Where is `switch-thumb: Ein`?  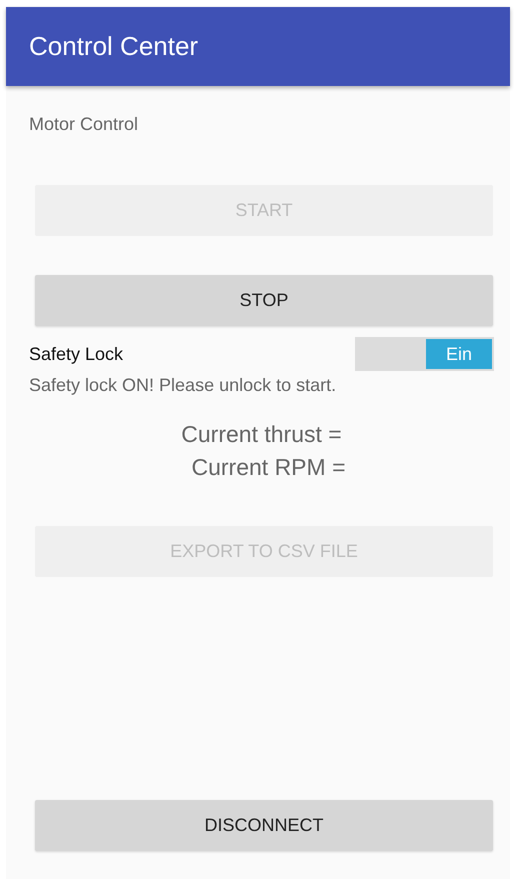
switch-thumb: Ein is located at coordinates (459, 354).